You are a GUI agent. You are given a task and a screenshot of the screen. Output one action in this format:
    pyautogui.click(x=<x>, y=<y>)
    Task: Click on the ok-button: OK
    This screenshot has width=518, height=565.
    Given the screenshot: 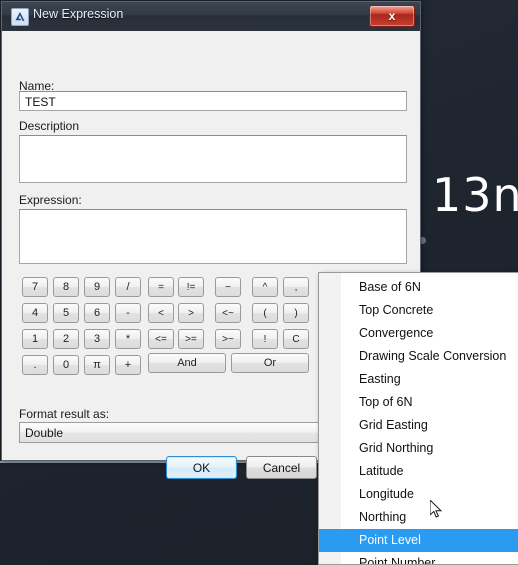 What is the action you would take?
    pyautogui.click(x=201, y=467)
    